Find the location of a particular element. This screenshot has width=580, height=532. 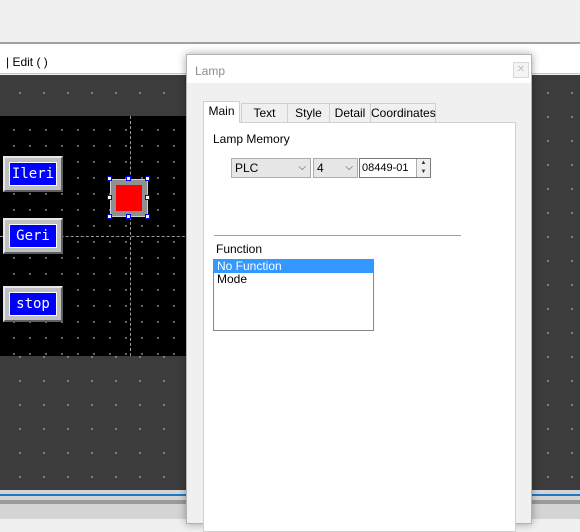

spin-arrows-icon: ▲ ▼ is located at coordinates (423, 168).